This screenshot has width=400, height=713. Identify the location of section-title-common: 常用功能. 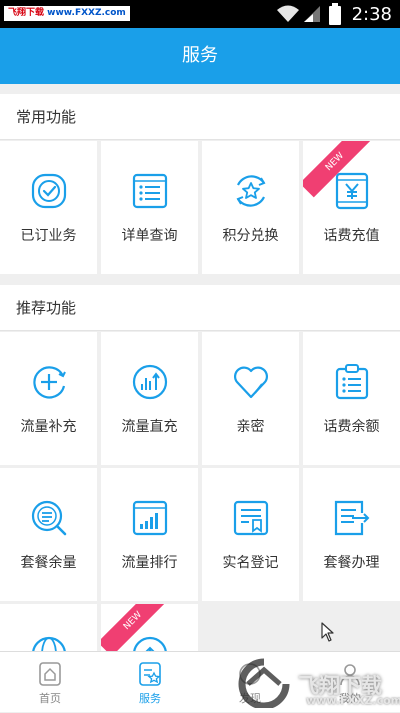
(200, 117).